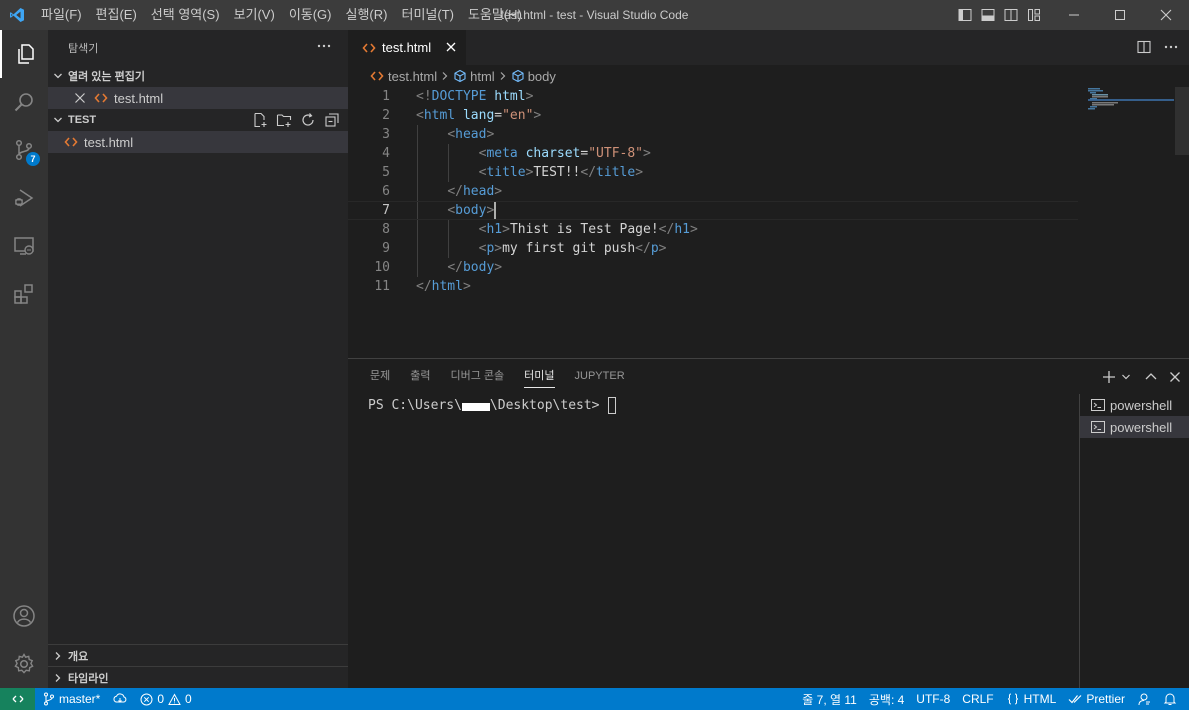 The image size is (1189, 710). I want to click on split-editor-icon, so click(1144, 47).